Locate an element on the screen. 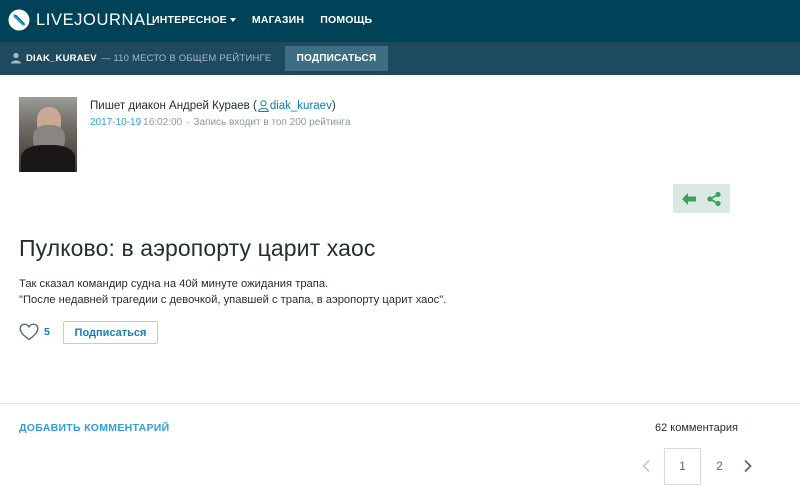 Image resolution: width=800 pixels, height=502 pixels. nav-item-interesting: ИНТЕРЕСНОЕ is located at coordinates (194, 20).